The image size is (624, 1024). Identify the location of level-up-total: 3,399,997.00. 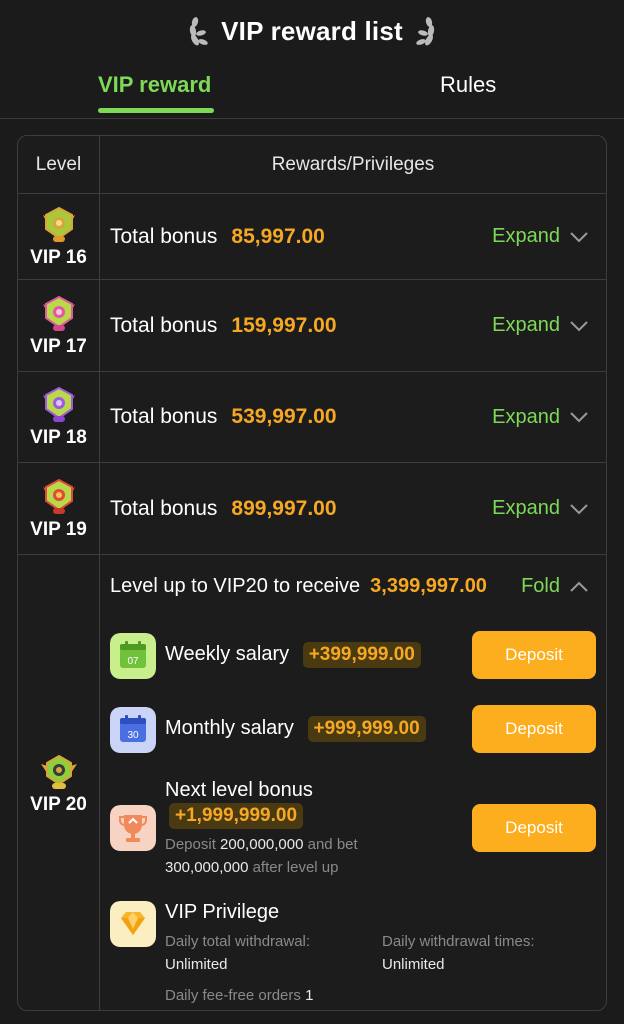
(428, 586).